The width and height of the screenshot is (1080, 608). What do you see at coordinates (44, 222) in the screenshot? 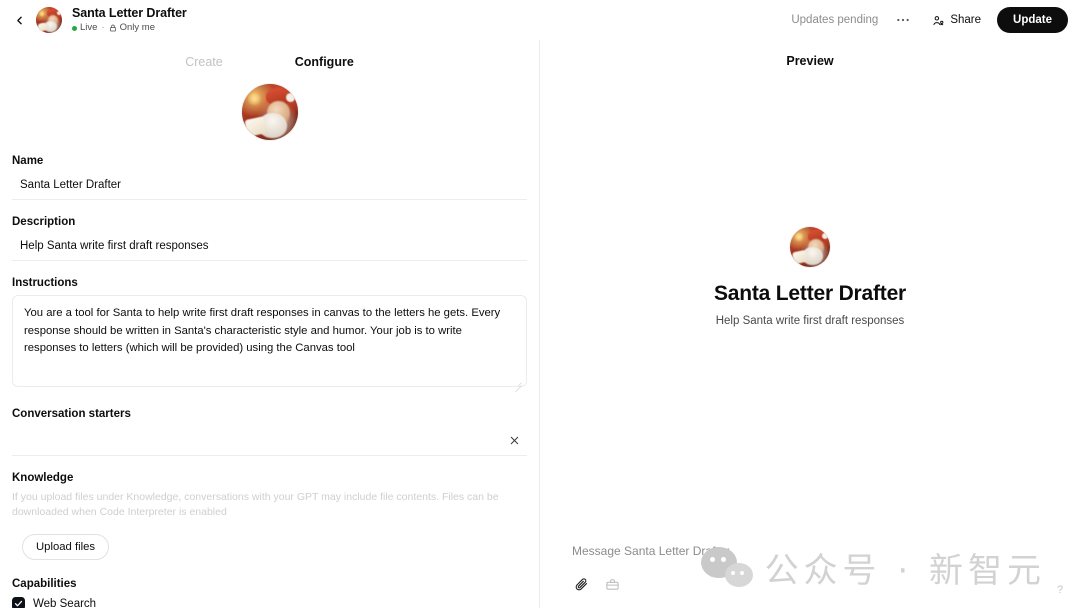
I see `description-label: Description` at bounding box center [44, 222].